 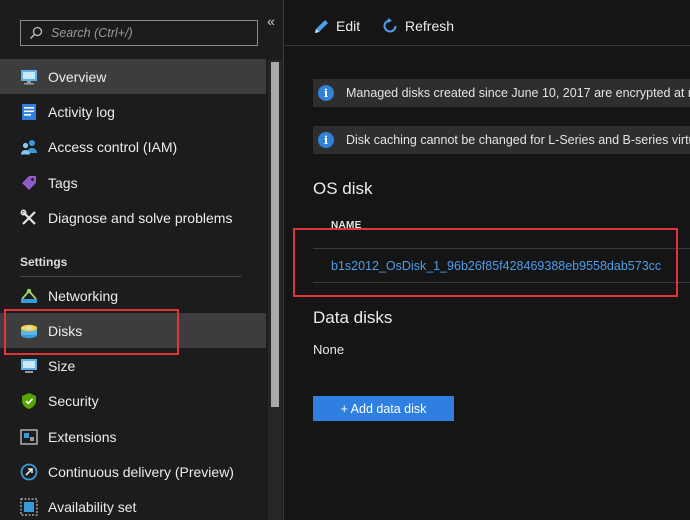 I want to click on sidebar-item-label: Overview, so click(x=77, y=76).